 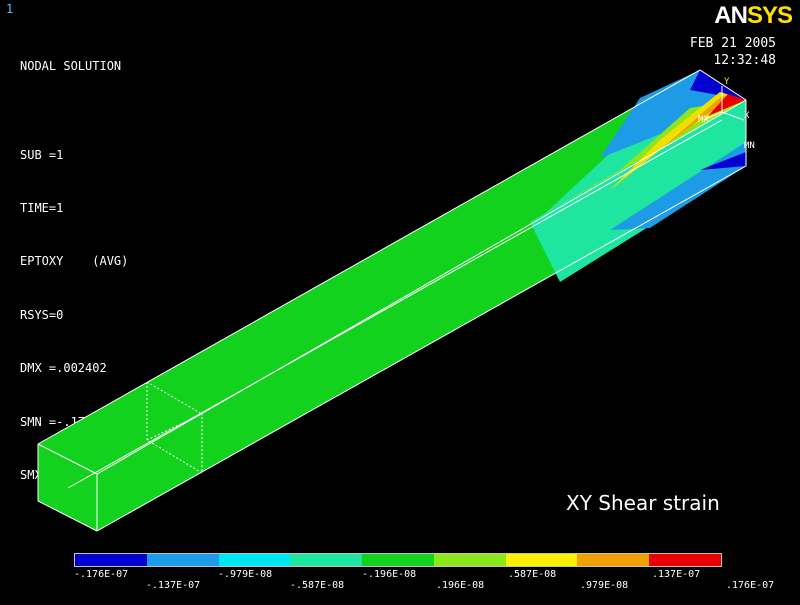 I want to click on plot-caption: XY Shear strain, so click(x=643, y=503).